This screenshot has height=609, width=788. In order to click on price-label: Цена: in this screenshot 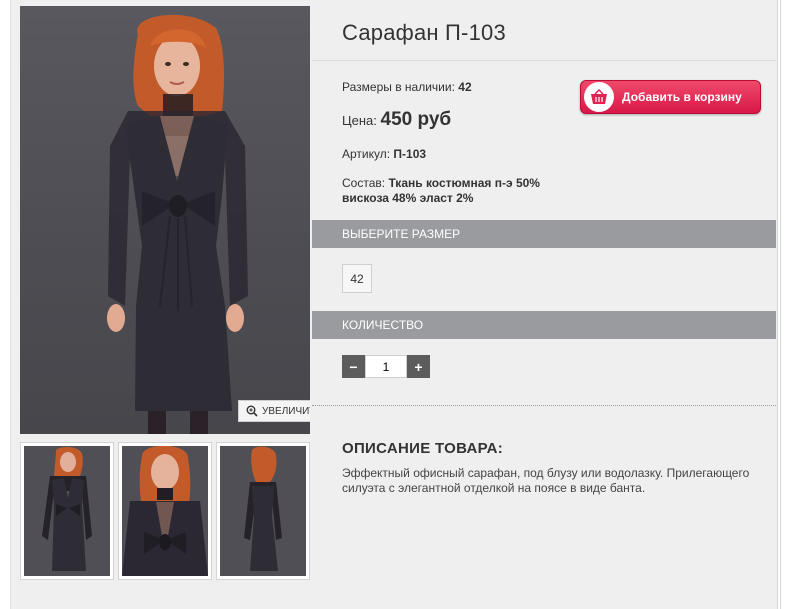, I will do `click(359, 120)`.